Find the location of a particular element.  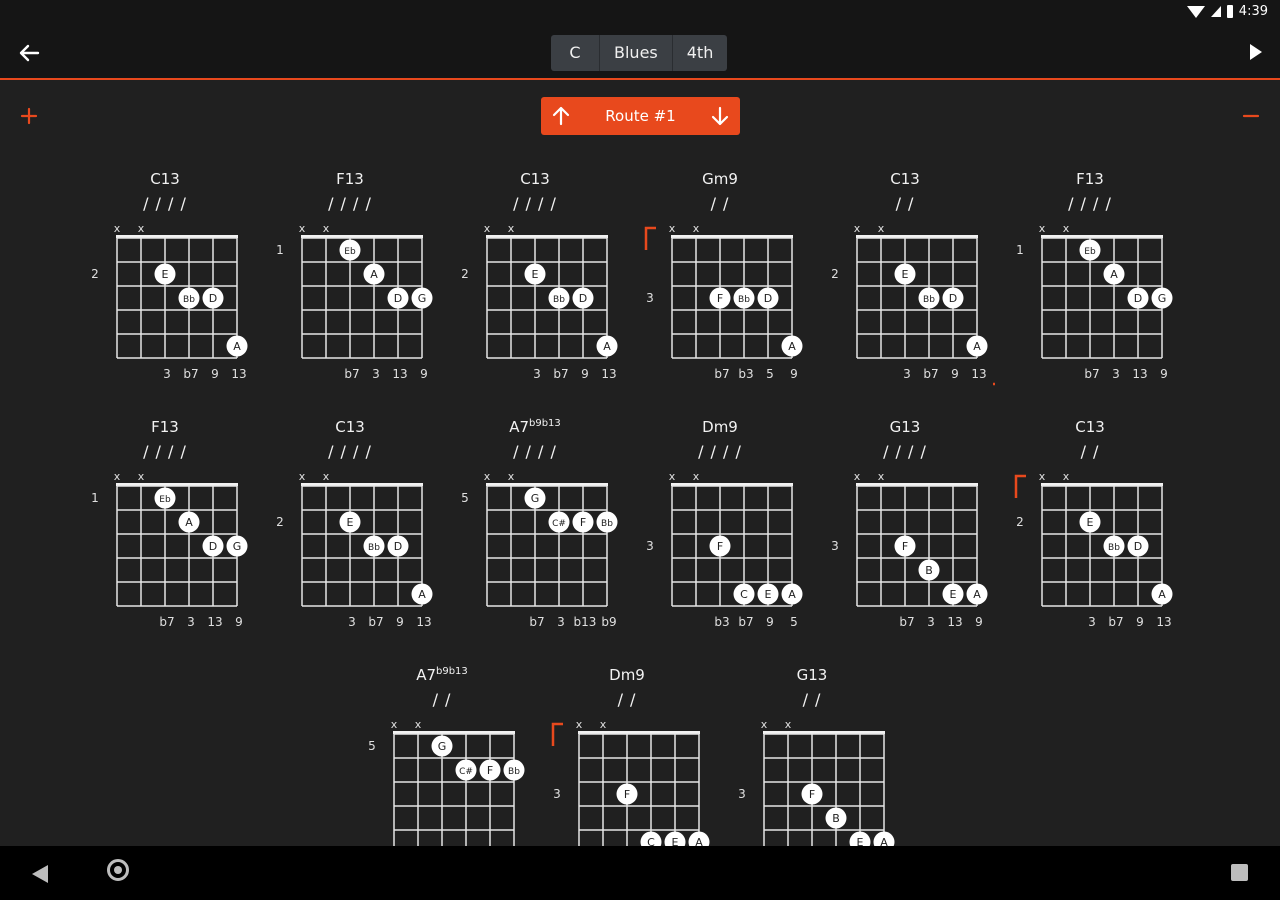

progression-button: Blues is located at coordinates (636, 53).